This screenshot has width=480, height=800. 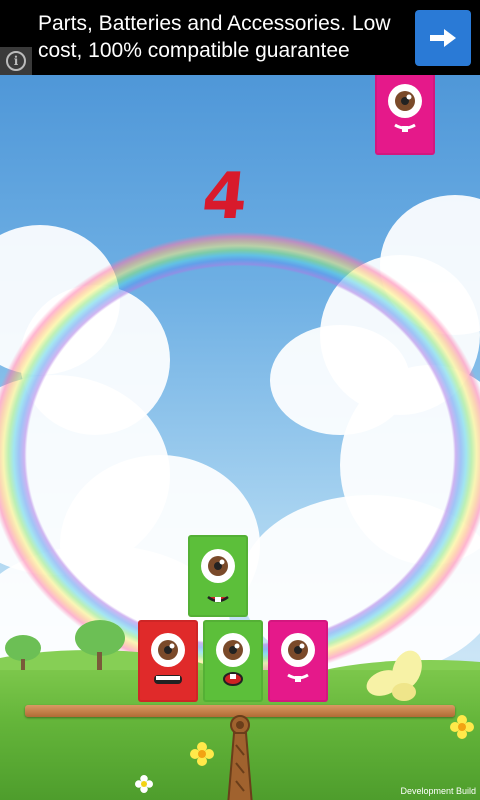 What do you see at coordinates (218, 576) in the screenshot?
I see `monster-green-top` at bounding box center [218, 576].